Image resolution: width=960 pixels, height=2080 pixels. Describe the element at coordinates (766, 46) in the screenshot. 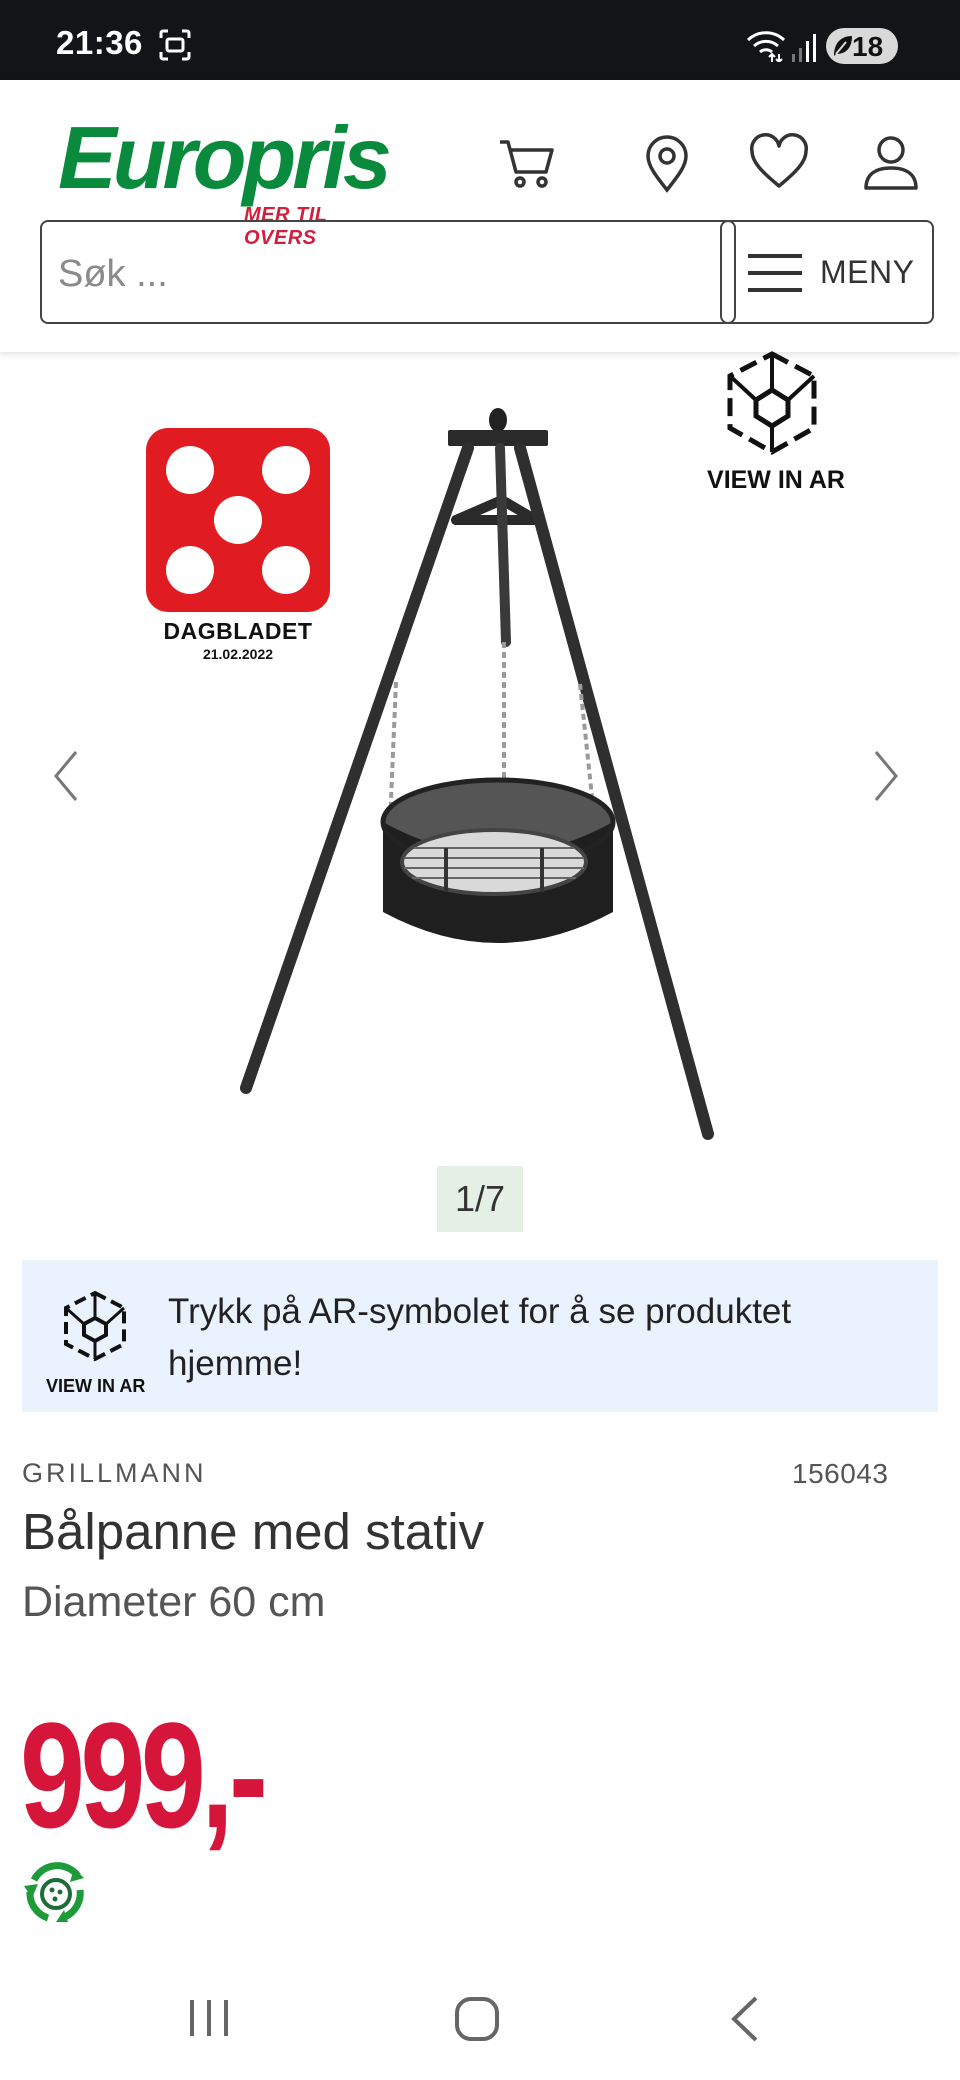

I see `wifi-icon` at that location.